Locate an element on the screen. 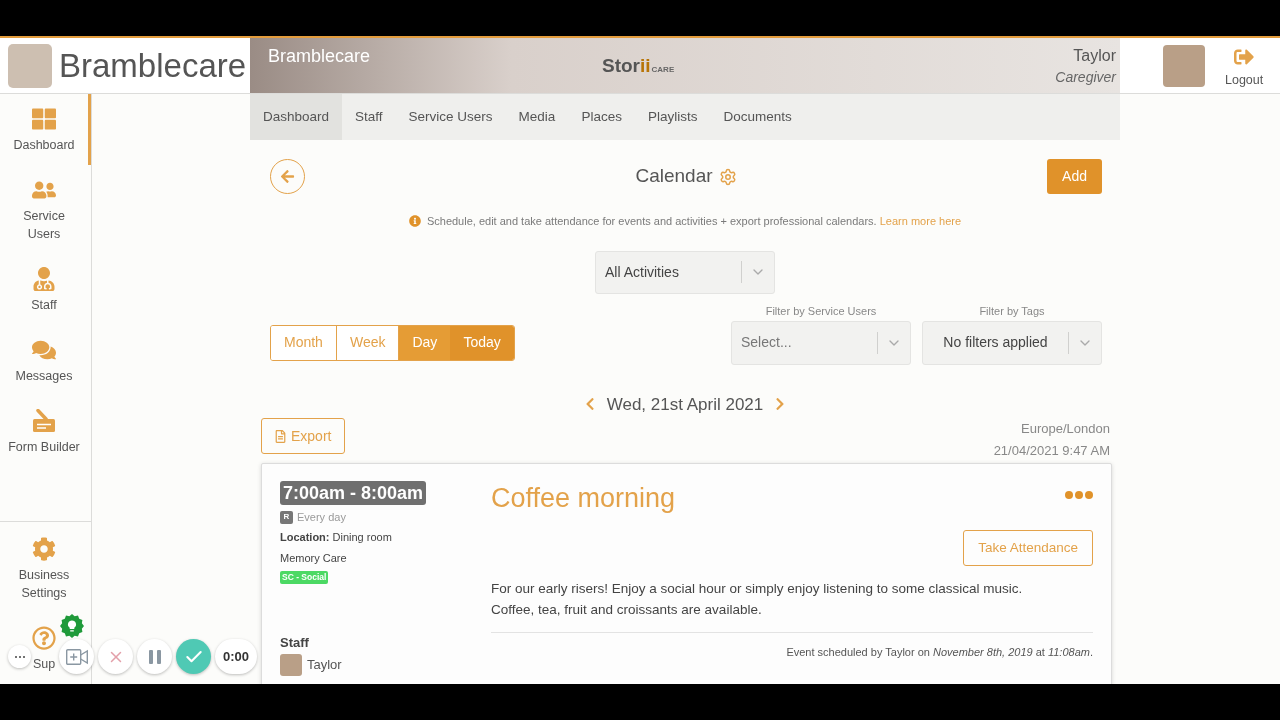 Image resolution: width=1280 pixels, height=720 pixels. current-date: Wed, 21st April 2021 is located at coordinates (685, 404).